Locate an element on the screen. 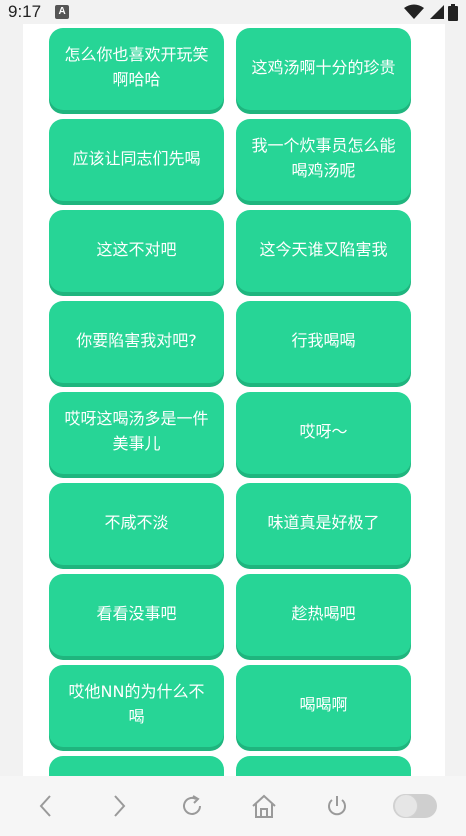 This screenshot has height=836, width=466. notification-icon: A is located at coordinates (62, 12).